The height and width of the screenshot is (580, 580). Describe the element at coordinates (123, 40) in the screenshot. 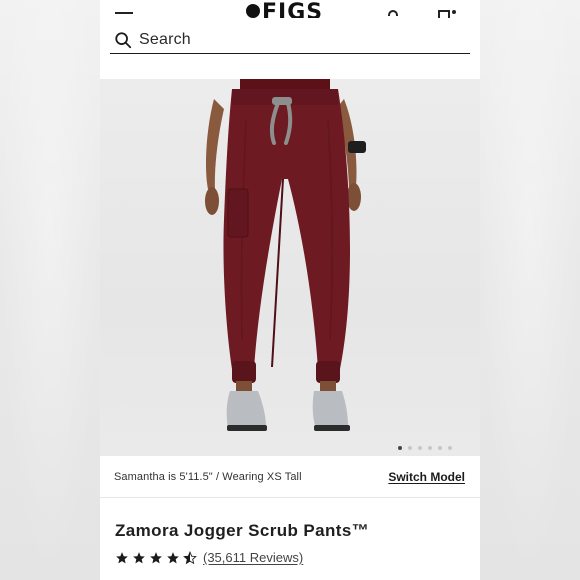

I see `search-icon` at that location.